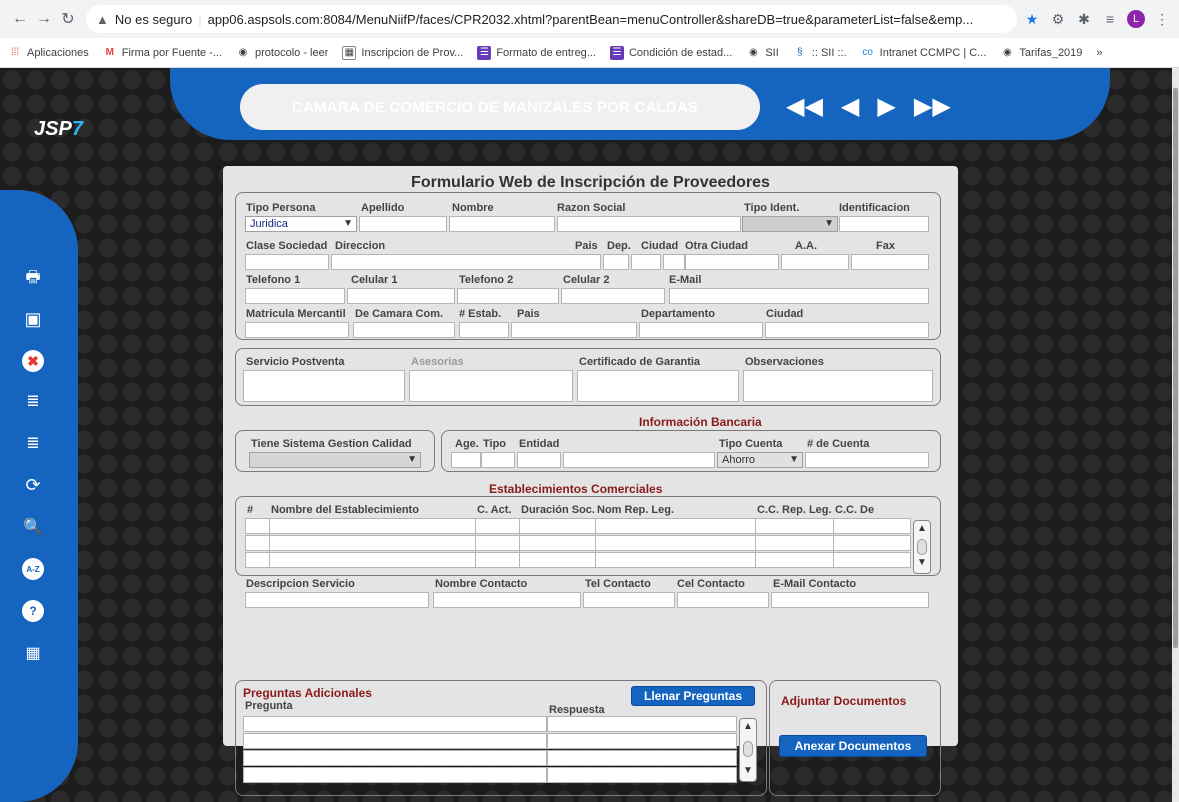  What do you see at coordinates (33, 443) in the screenshot?
I see `remove-database-icon: ≣` at bounding box center [33, 443].